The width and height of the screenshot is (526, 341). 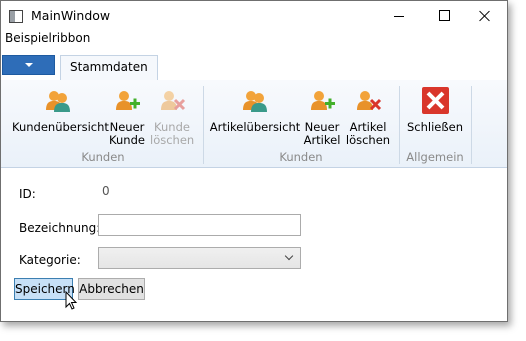 I want to click on bezeichnung-input, so click(x=199, y=225).